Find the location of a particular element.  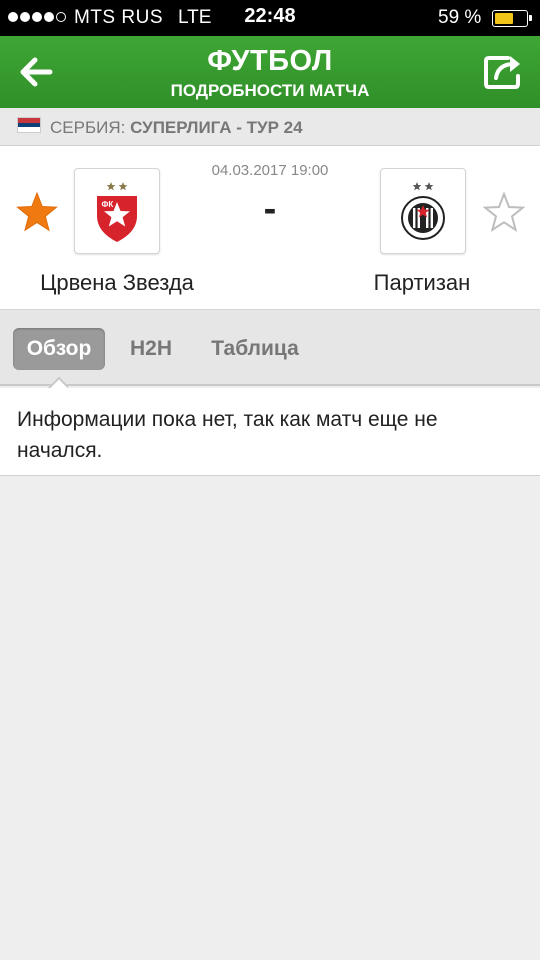

tab-bar: Обзор H2H Таблица is located at coordinates (270, 348).